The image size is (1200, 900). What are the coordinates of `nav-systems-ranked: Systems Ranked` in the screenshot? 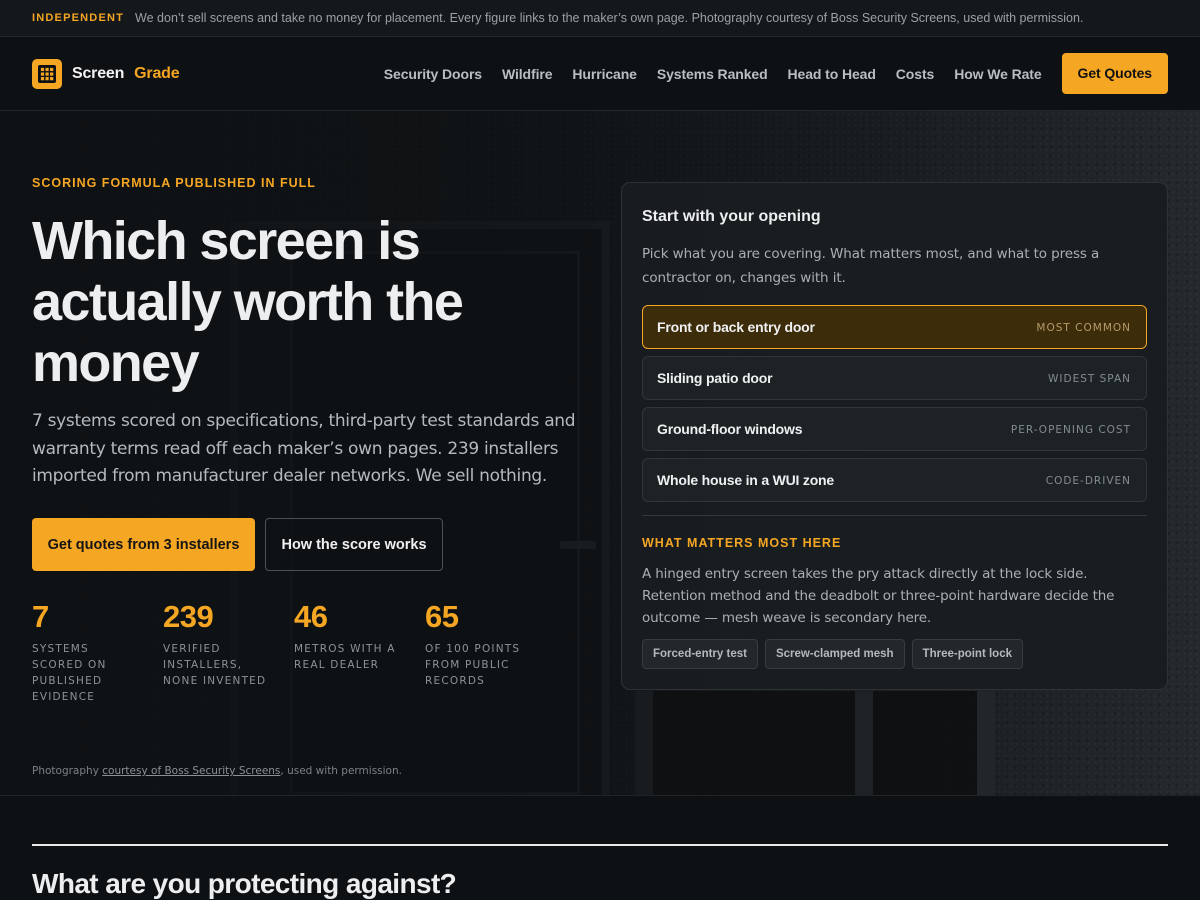 It's located at (712, 74).